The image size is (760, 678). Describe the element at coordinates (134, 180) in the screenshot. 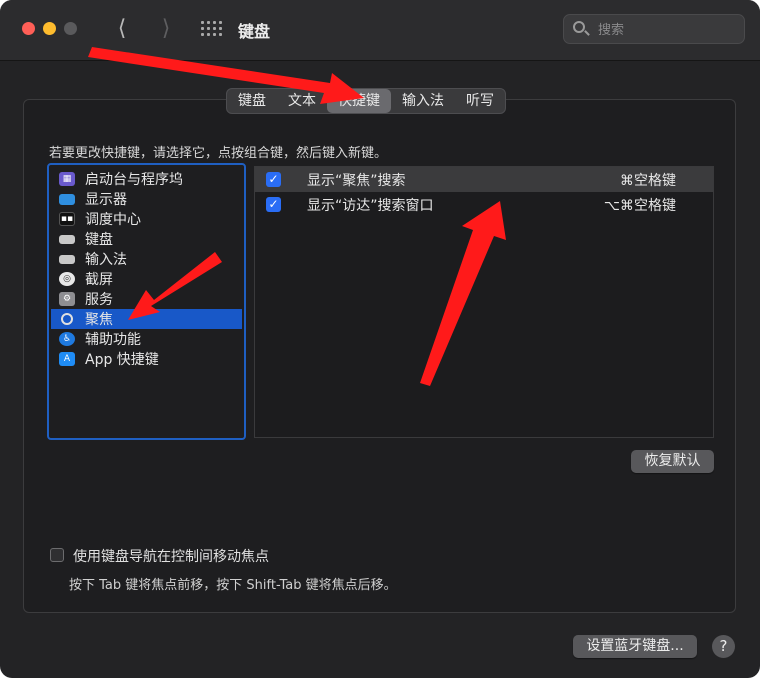

I see `category-label: 启动台与程序坞` at that location.